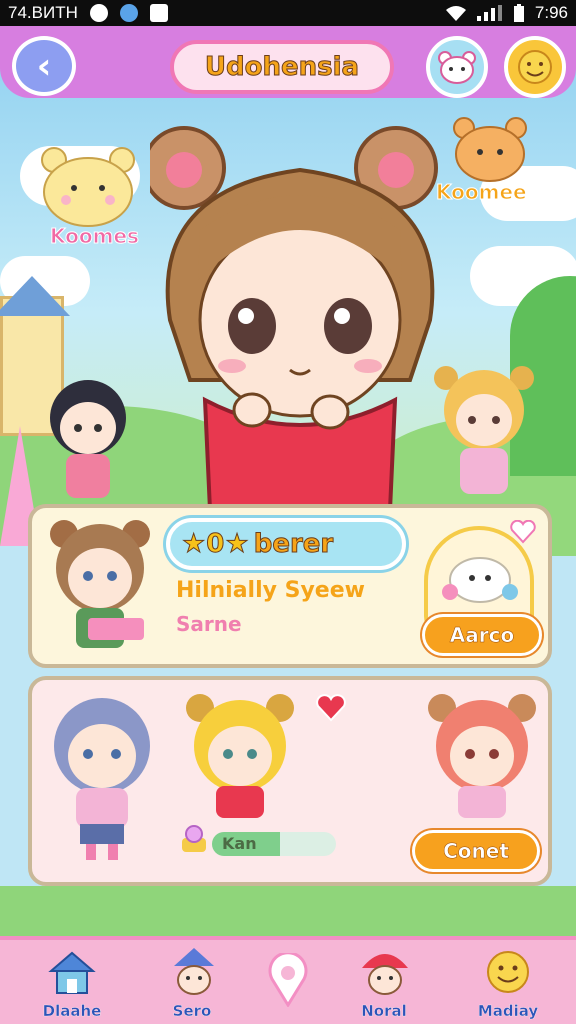 This screenshot has width=576, height=1024. Describe the element at coordinates (384, 1011) in the screenshot. I see `nav-label: Noral` at that location.